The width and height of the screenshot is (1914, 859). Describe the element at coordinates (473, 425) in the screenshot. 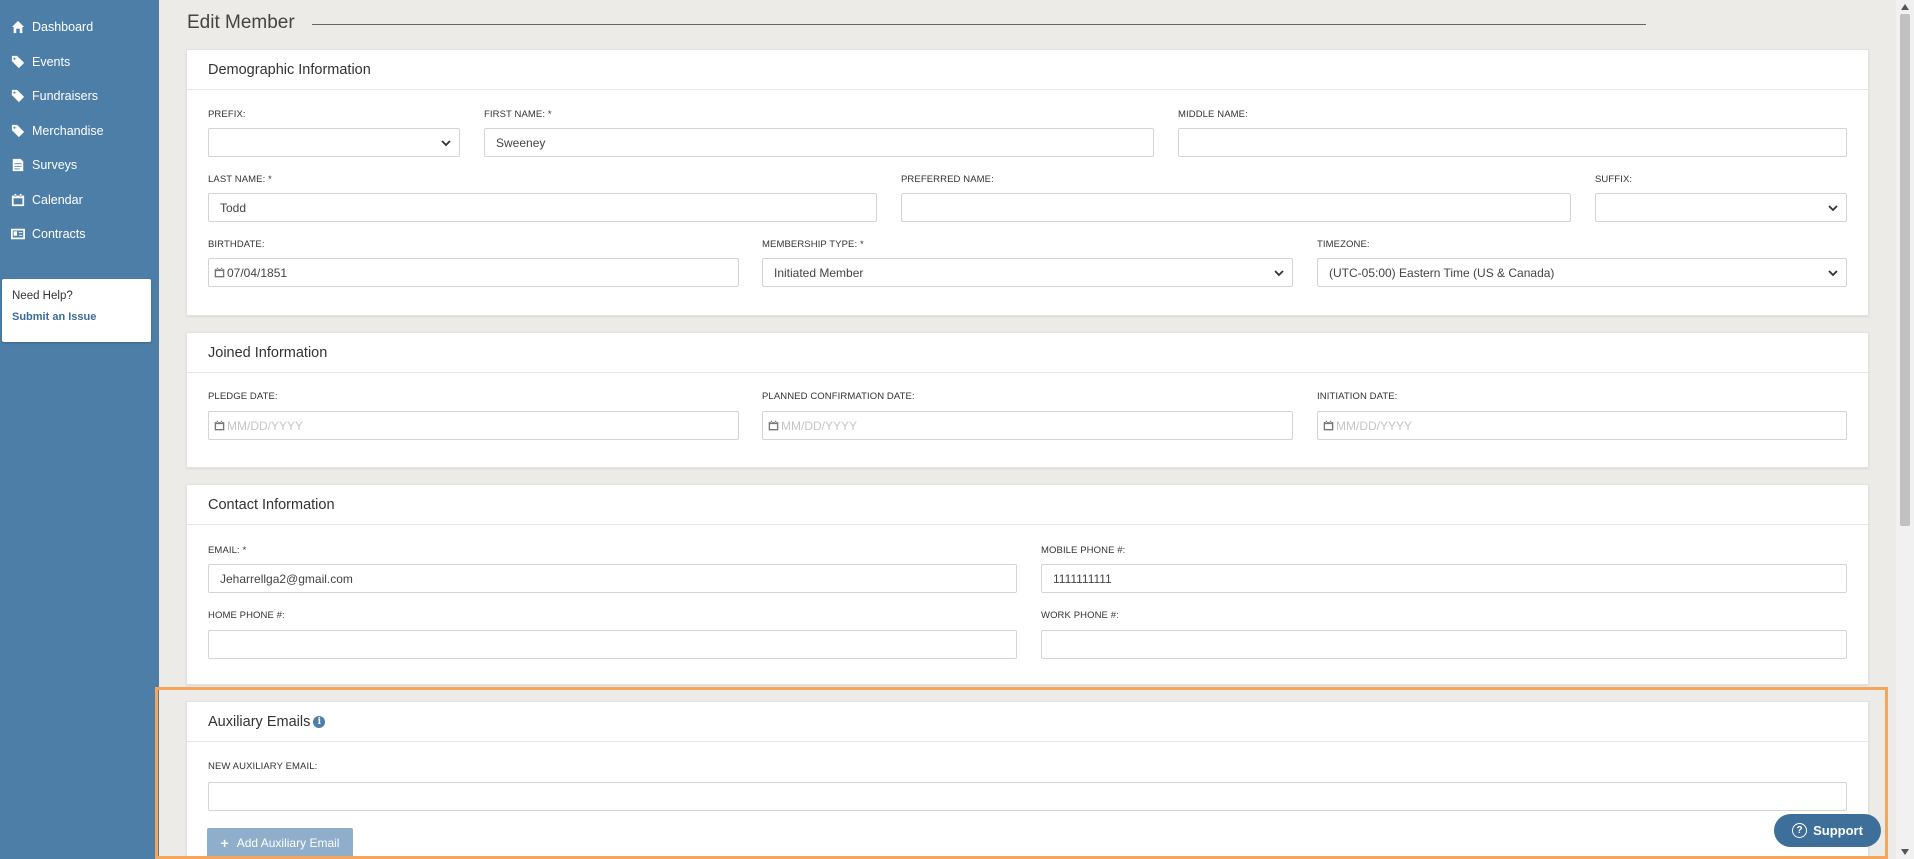

I see `pledge-date-input: MM/DD/YYYY` at that location.